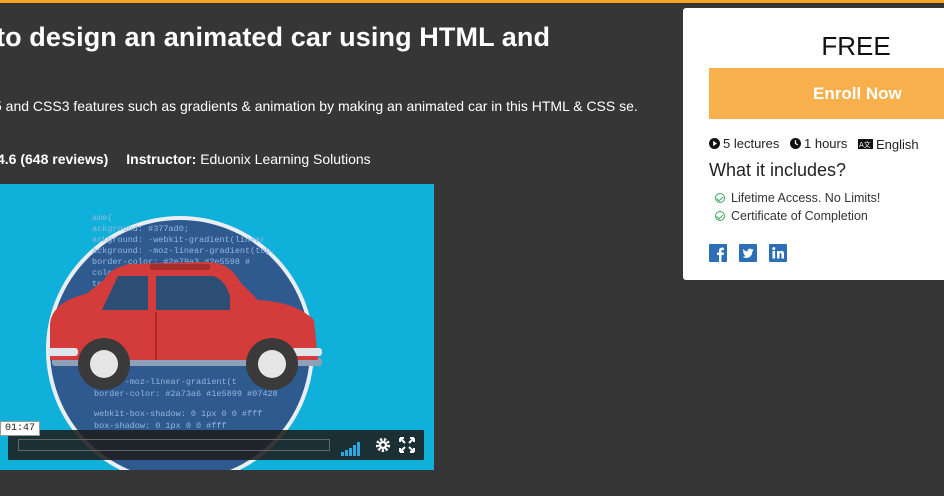  What do you see at coordinates (826, 93) in the screenshot?
I see `enroll-now-button: Enroll Now` at bounding box center [826, 93].